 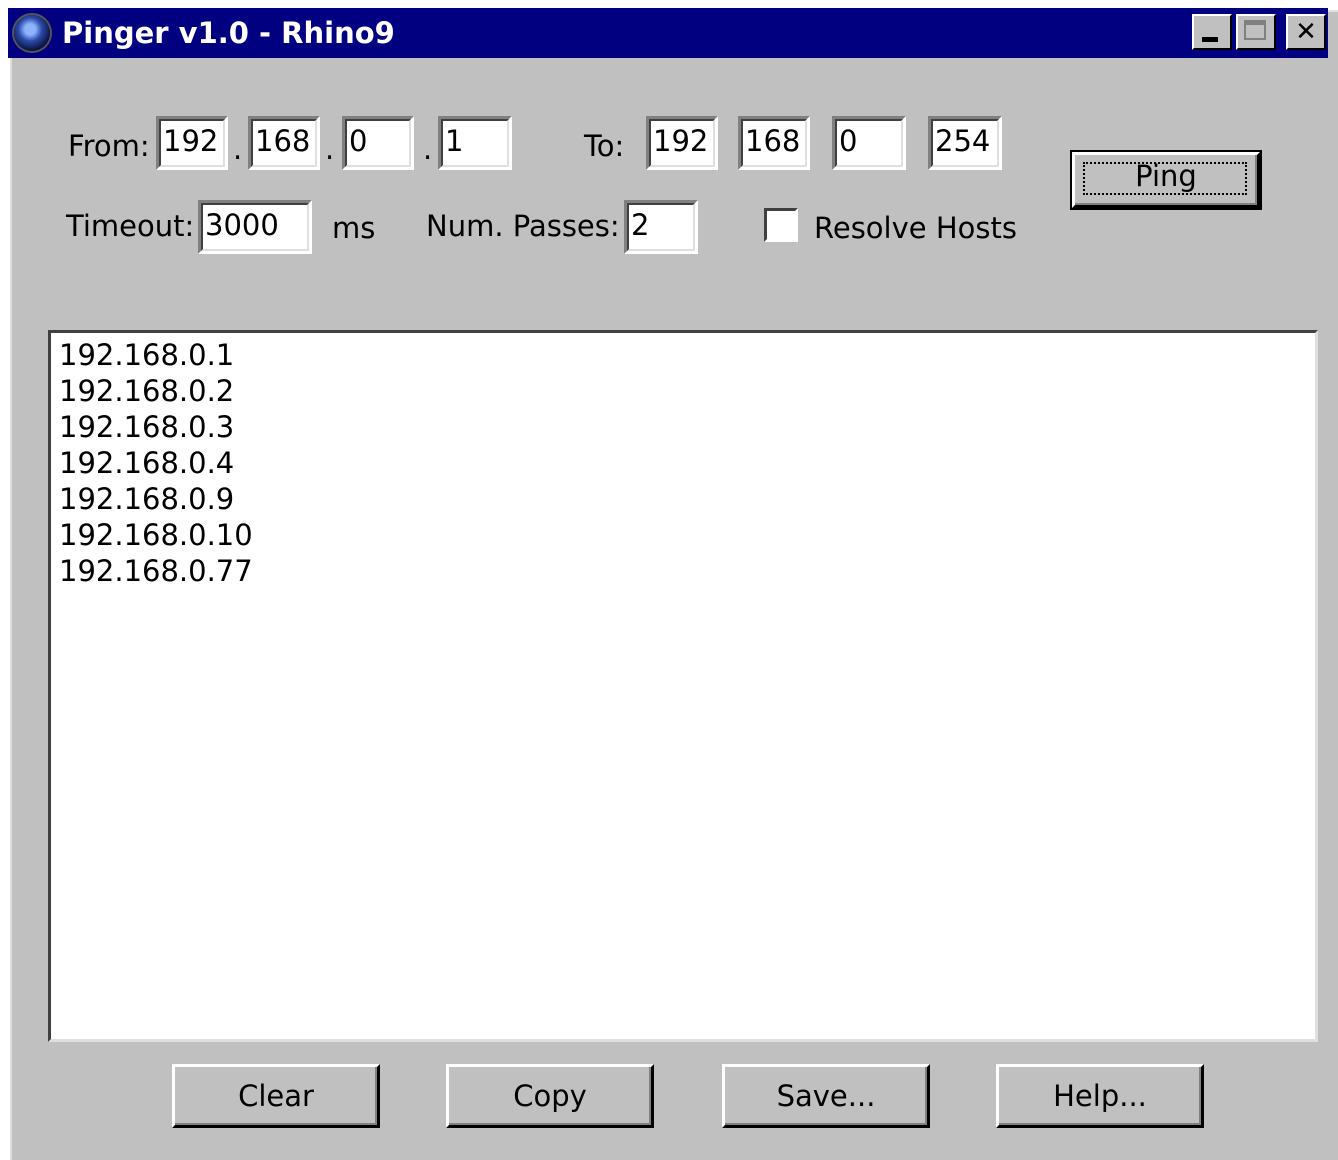 I want to click on clear-button: Clear, so click(x=276, y=1096).